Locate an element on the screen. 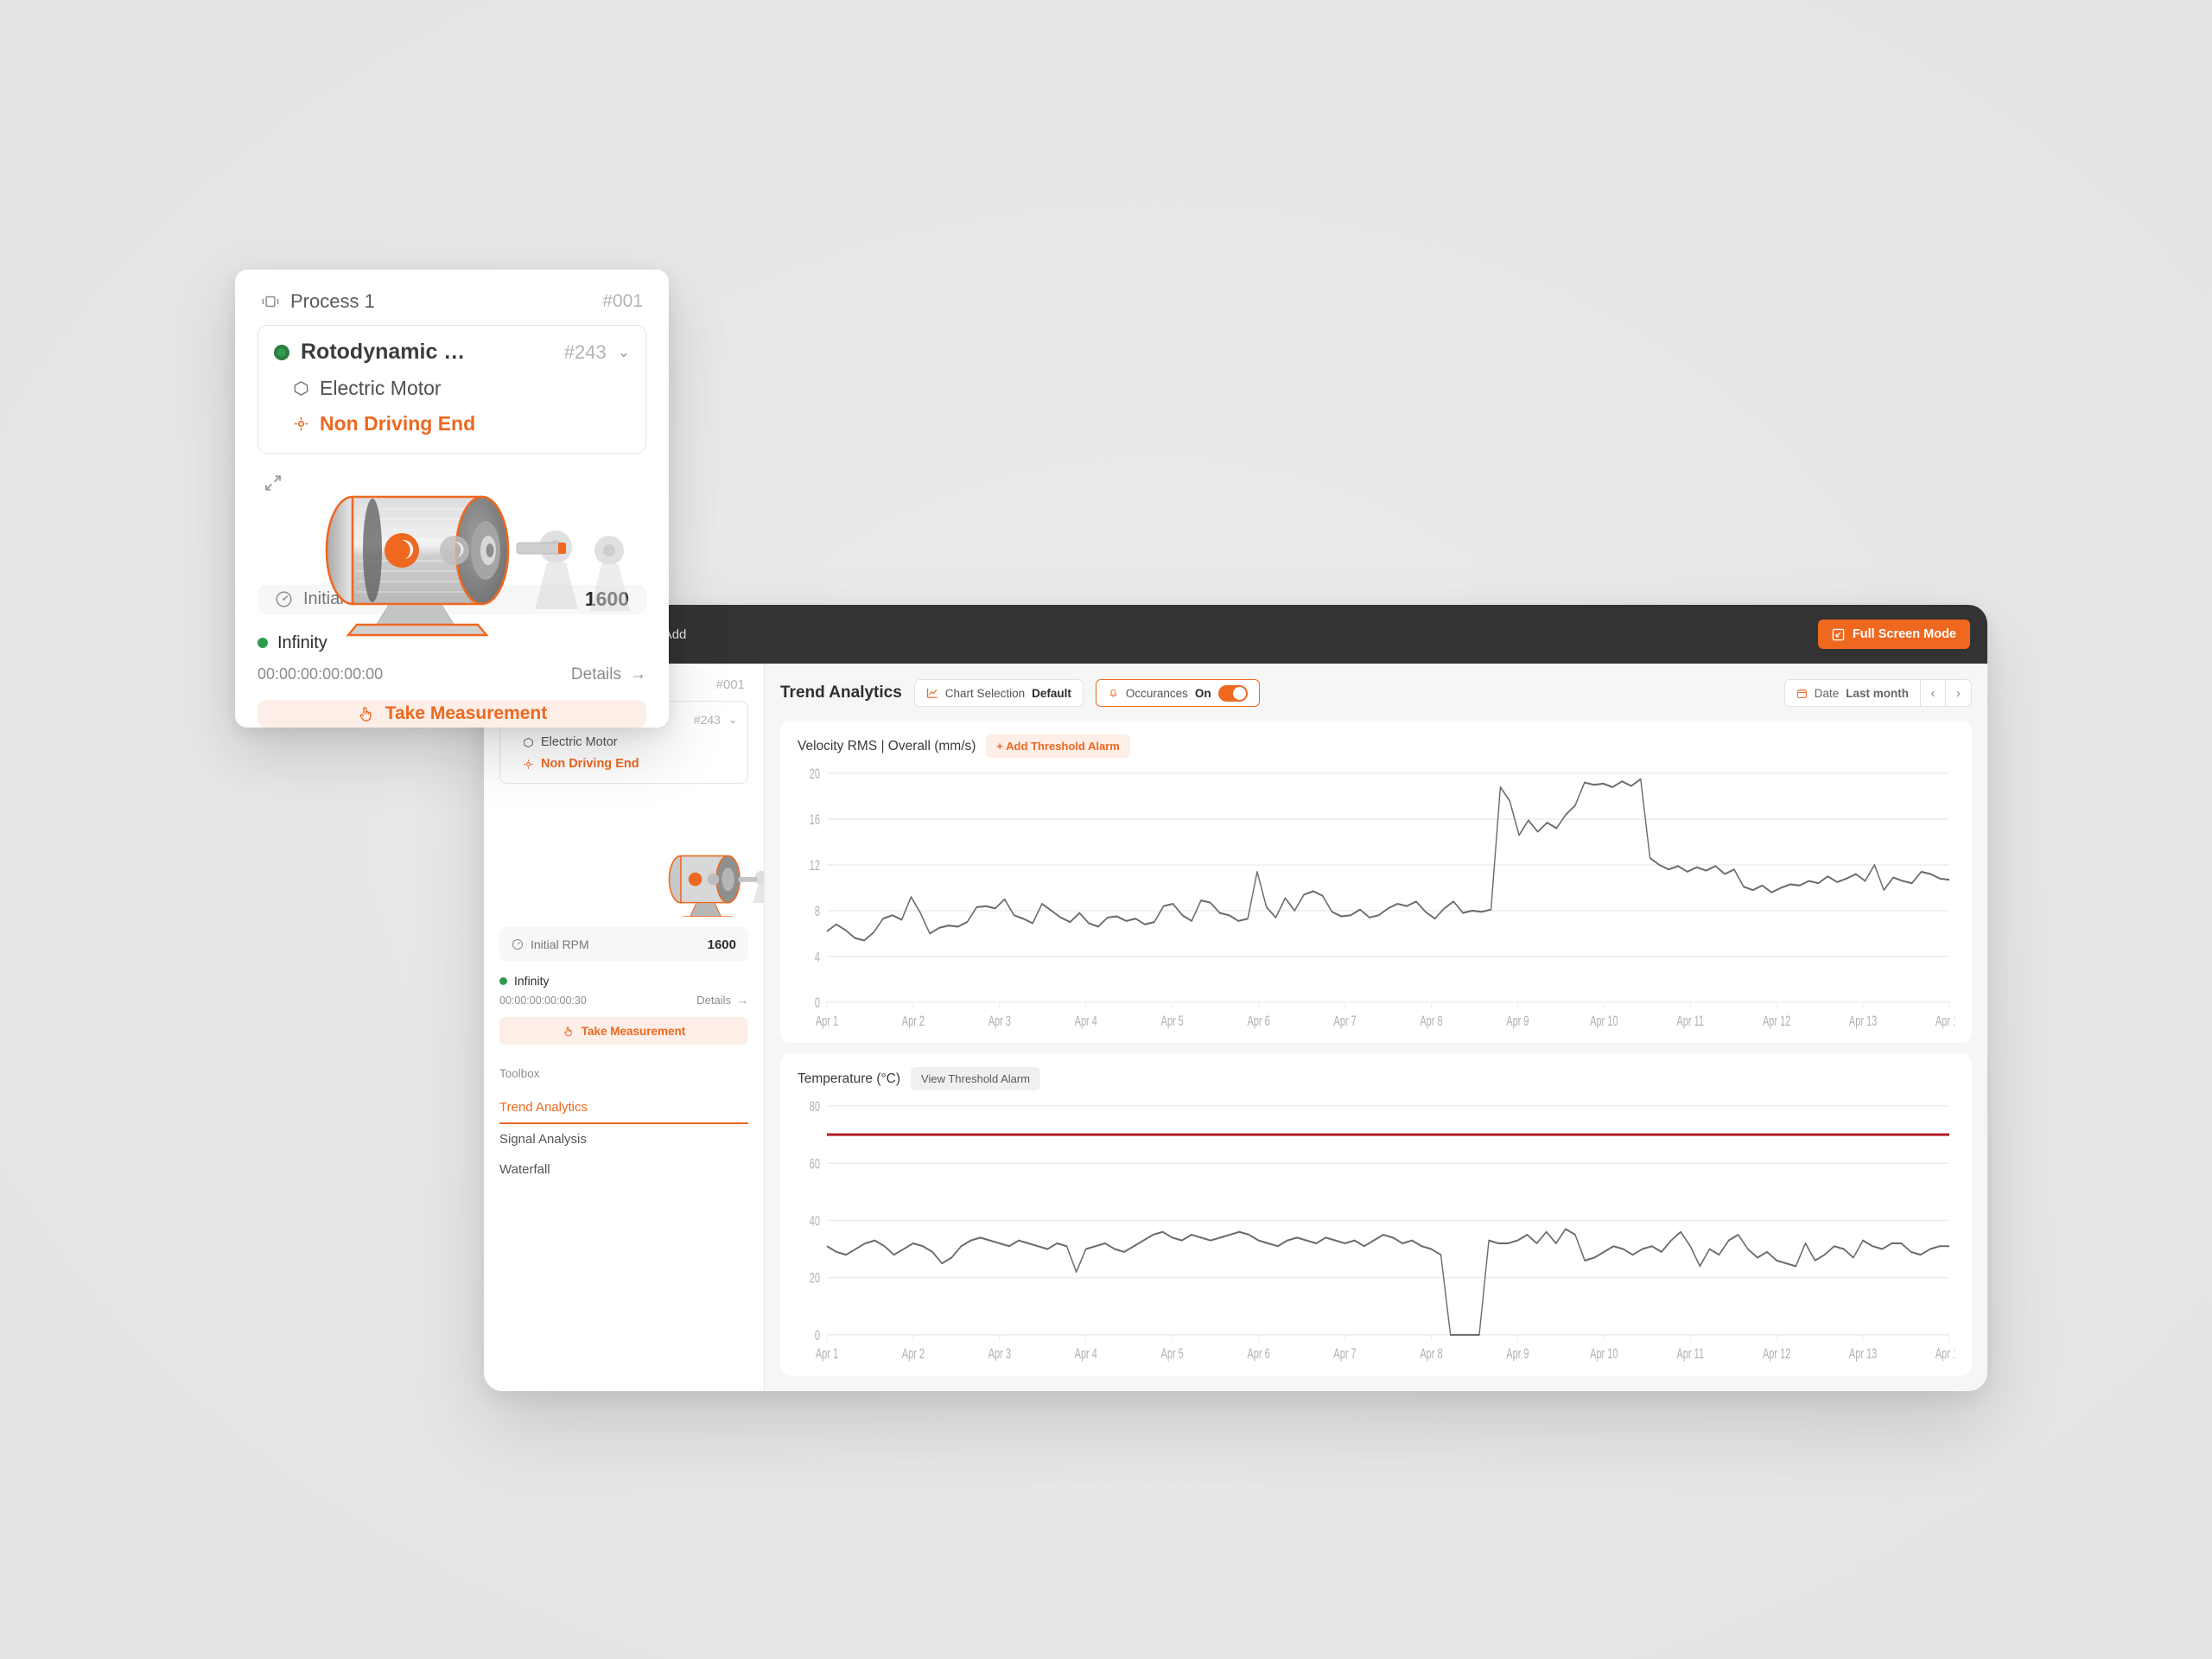 Image resolution: width=2212 pixels, height=1659 pixels. full-screen-label: Full Screen Mode is located at coordinates (1904, 634).